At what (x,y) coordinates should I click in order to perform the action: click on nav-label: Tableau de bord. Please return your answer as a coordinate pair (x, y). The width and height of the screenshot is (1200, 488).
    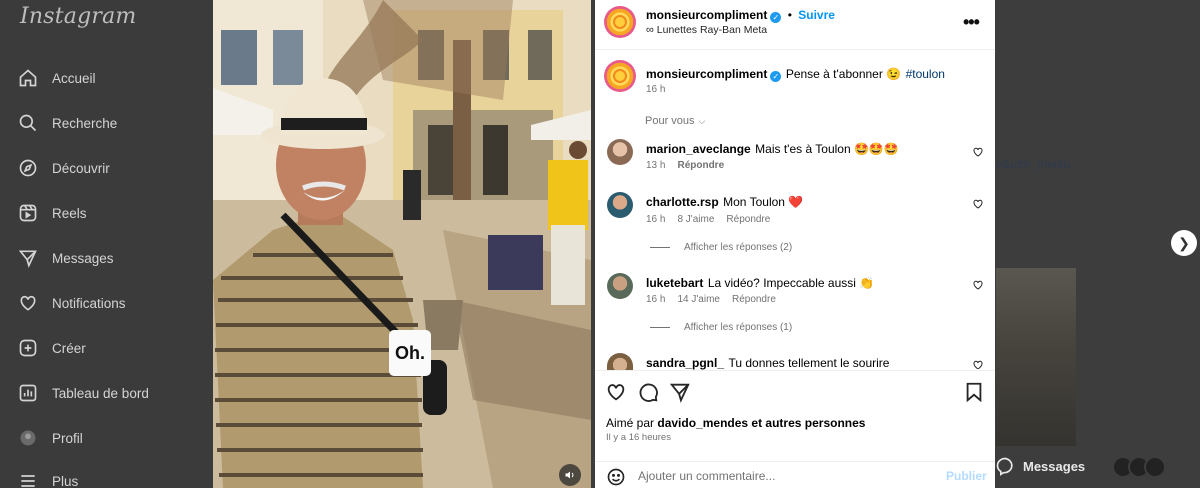
    Looking at the image, I should click on (100, 393).